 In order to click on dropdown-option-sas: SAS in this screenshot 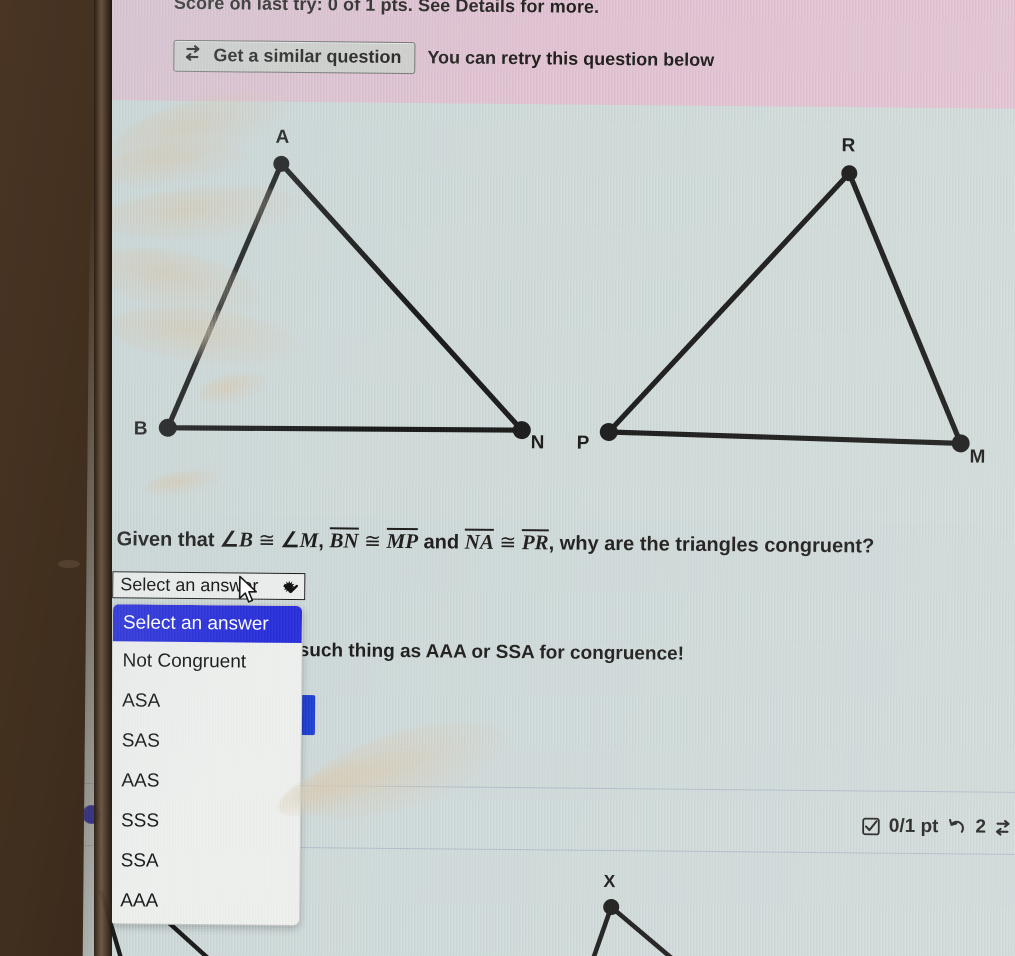, I will do `click(206, 742)`.